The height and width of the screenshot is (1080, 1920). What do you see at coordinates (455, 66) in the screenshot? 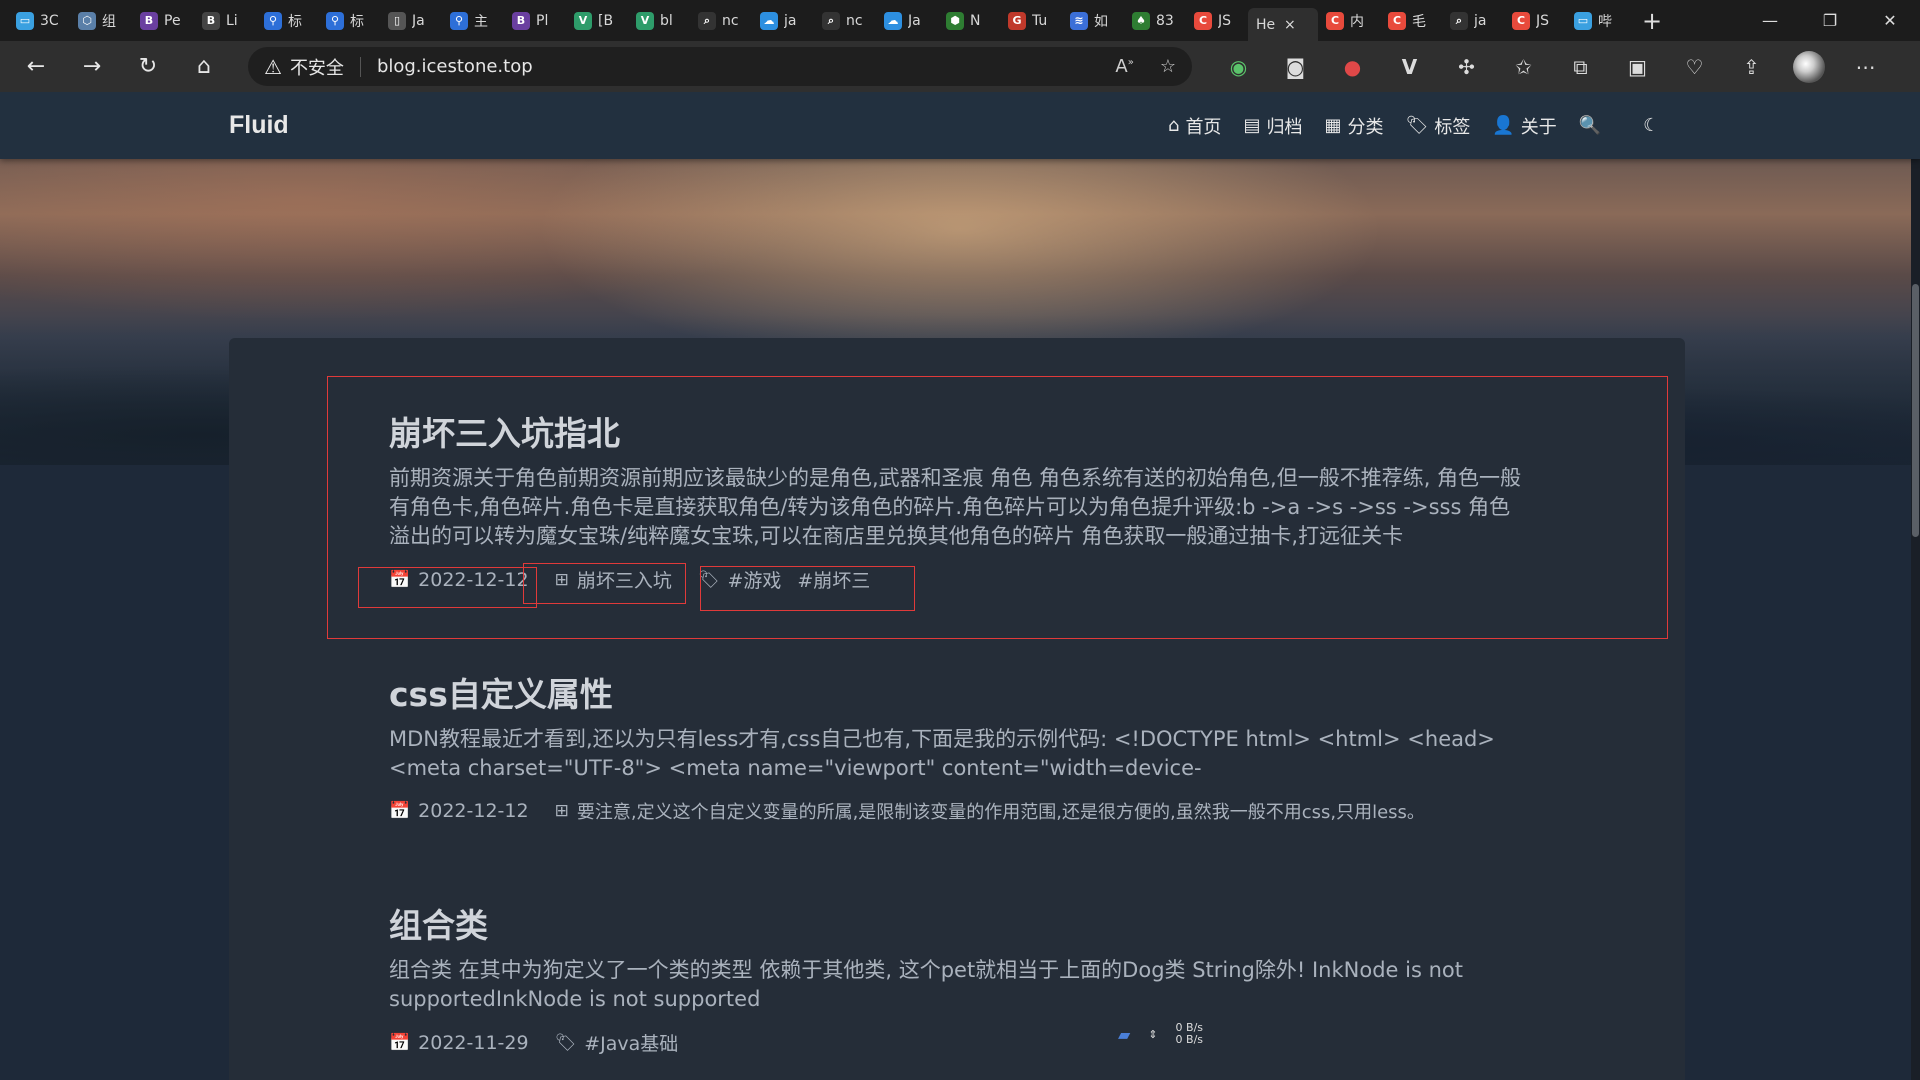
I see `url-text: blog.icestone.top` at bounding box center [455, 66].